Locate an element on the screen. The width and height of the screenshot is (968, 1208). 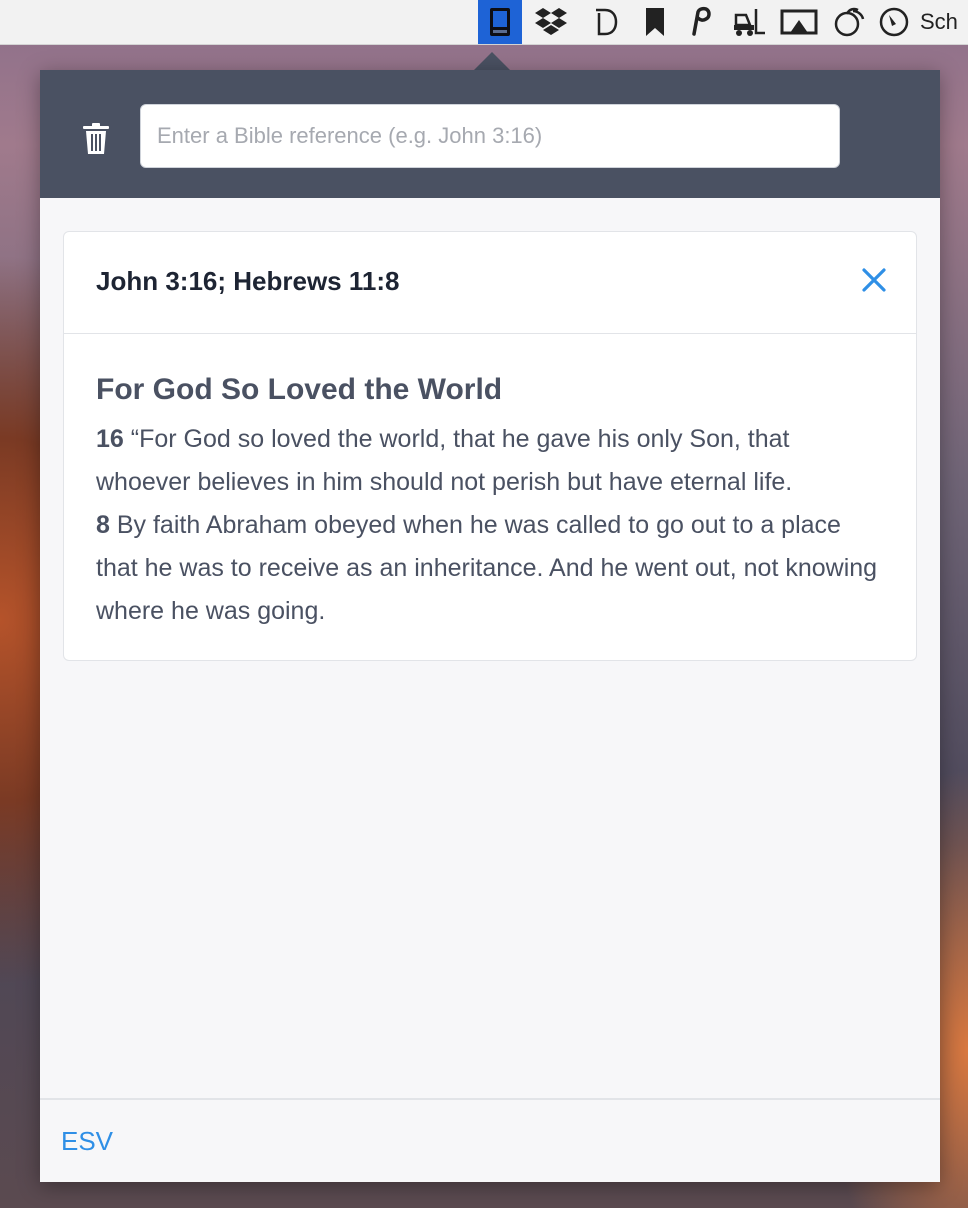
trash-icon is located at coordinates (96, 139).